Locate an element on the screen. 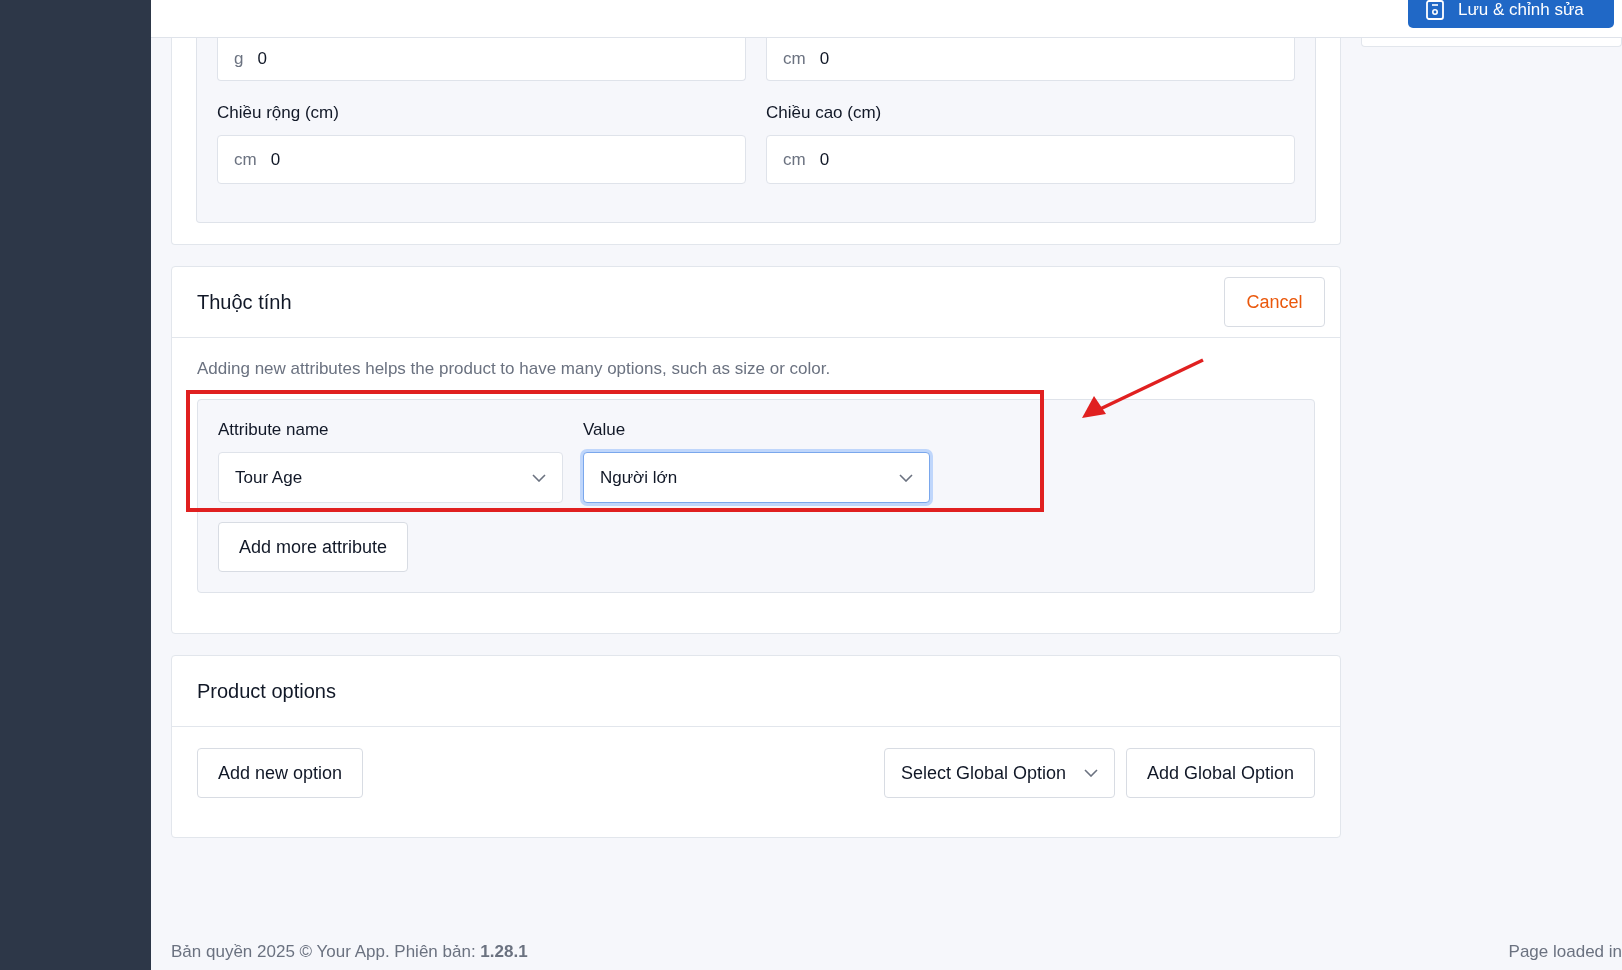 This screenshot has height=970, width=1622. field-label: Chiều rộng (cm) is located at coordinates (278, 113).